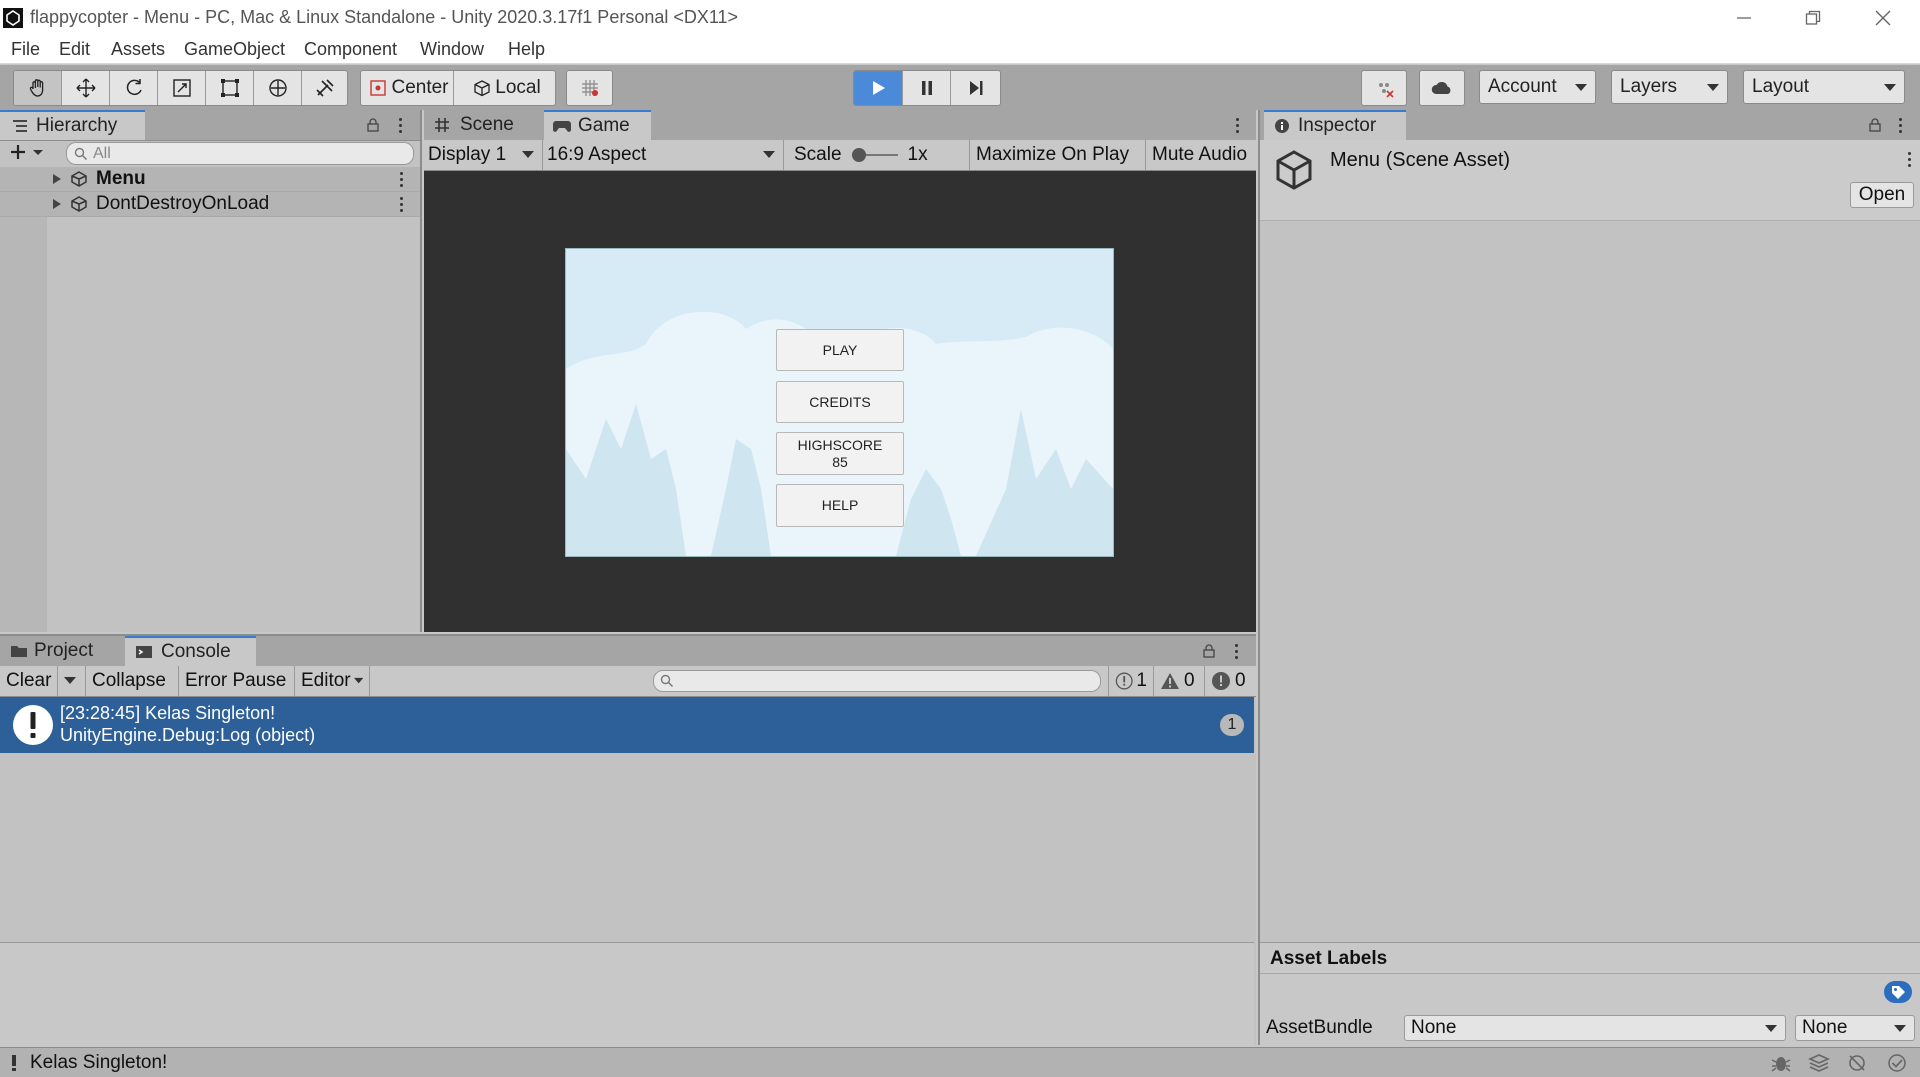 This screenshot has width=1920, height=1077. Describe the element at coordinates (840, 453) in the screenshot. I see `game-highscore-button: HIGHSCORE 85` at that location.